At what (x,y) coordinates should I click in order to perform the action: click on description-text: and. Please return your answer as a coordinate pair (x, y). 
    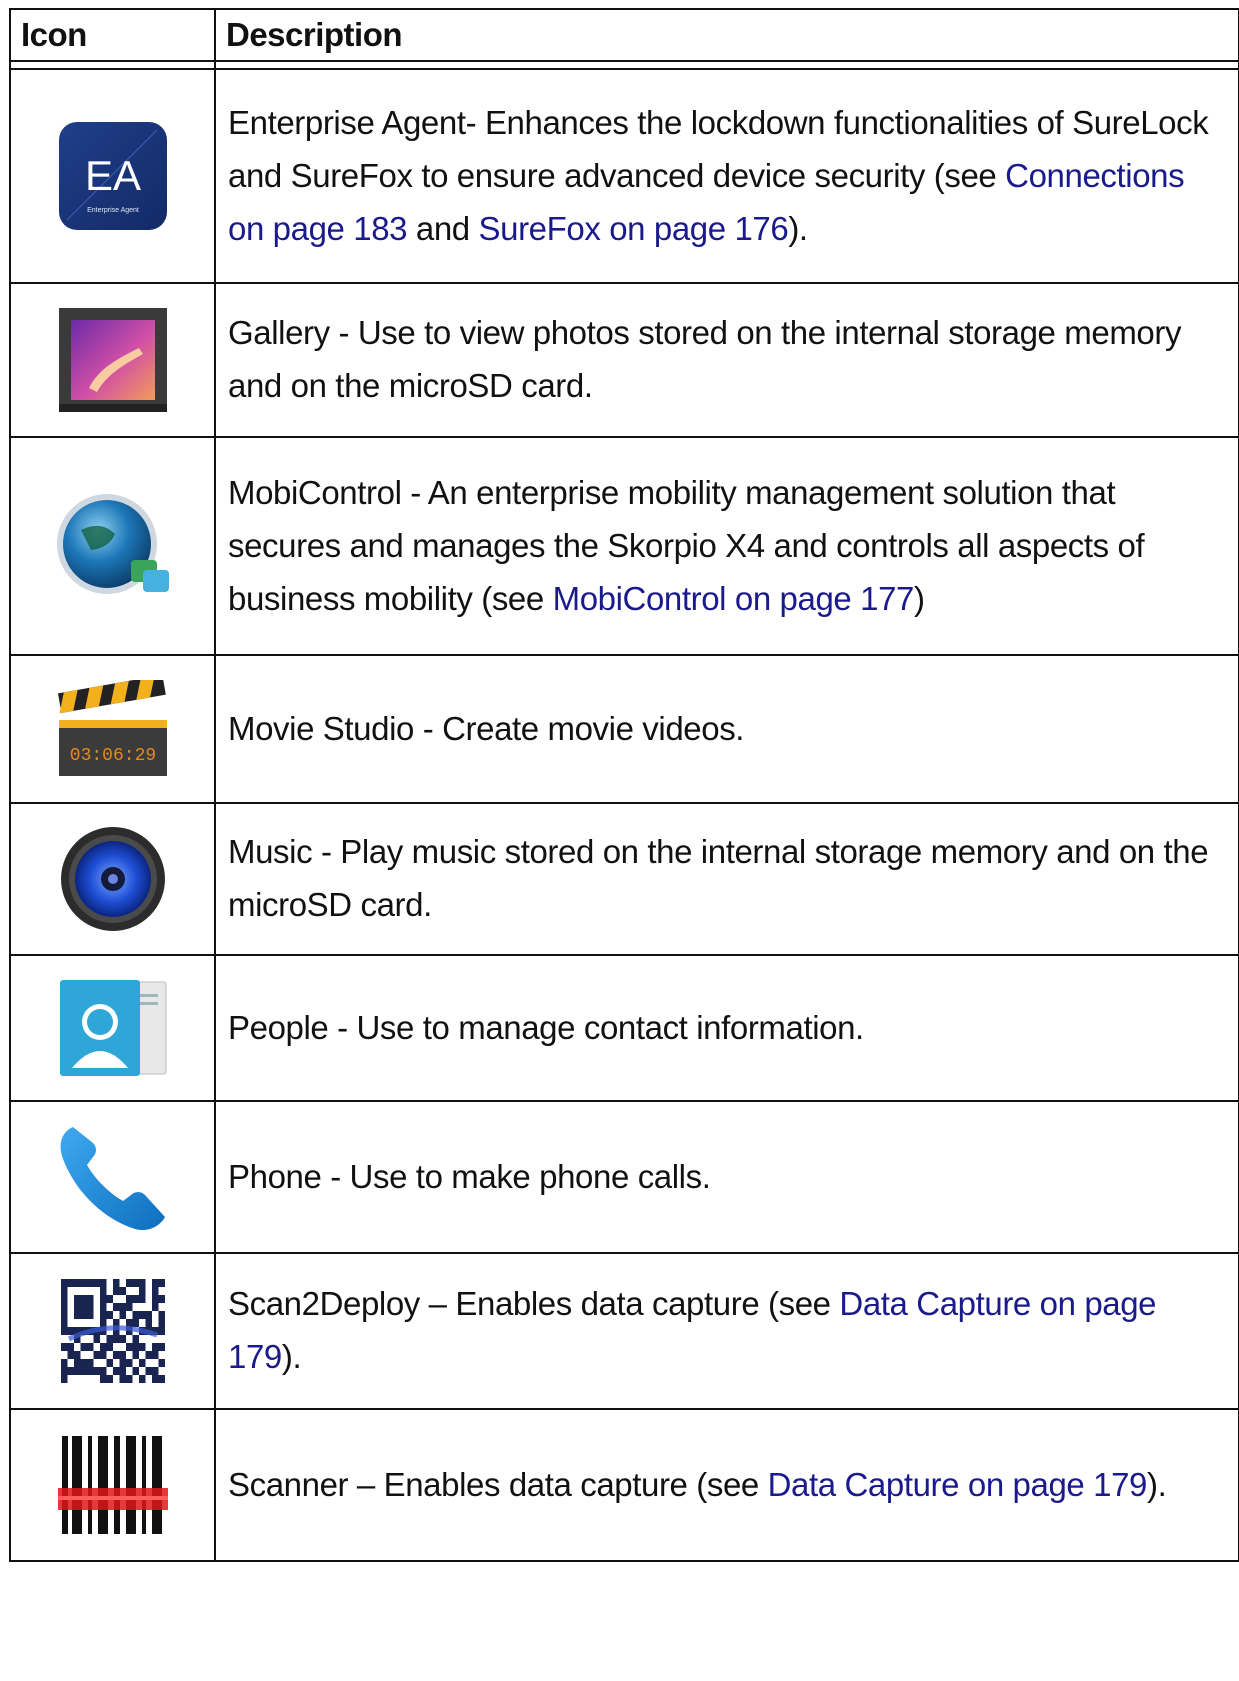
    Looking at the image, I should click on (443, 228).